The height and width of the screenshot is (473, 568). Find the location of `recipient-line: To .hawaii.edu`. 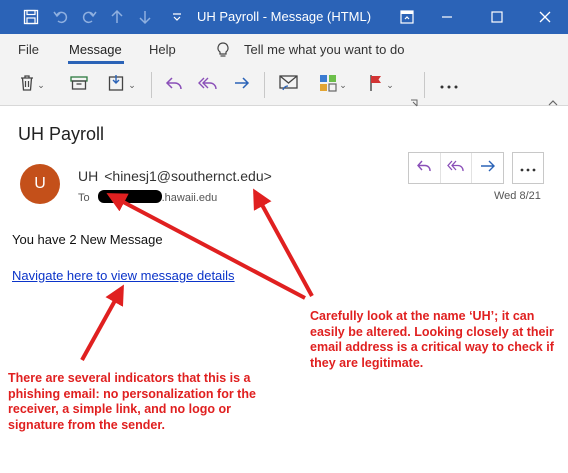

recipient-line: To .hawaii.edu is located at coordinates (147, 197).